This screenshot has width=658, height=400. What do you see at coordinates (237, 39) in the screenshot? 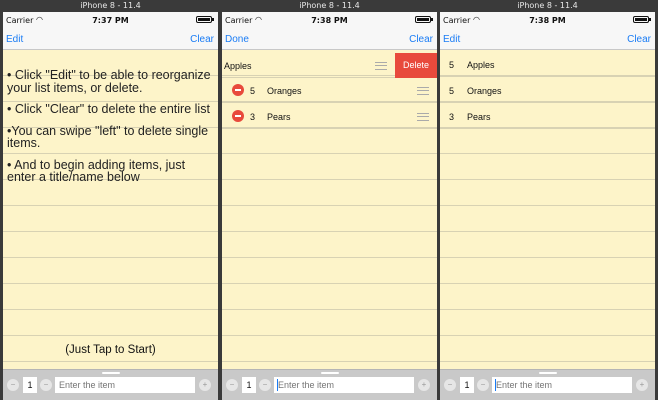
I see `done-button: Done` at bounding box center [237, 39].